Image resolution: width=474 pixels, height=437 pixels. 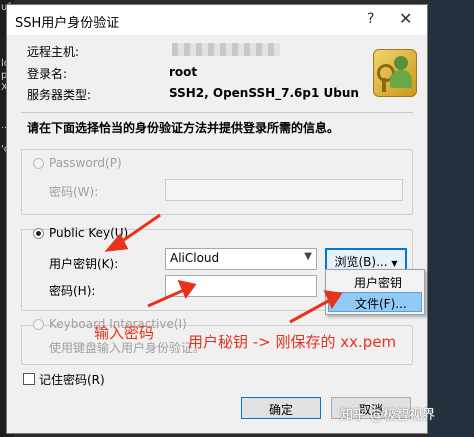 I want to click on annotation-arrows, so click(x=223, y=268).